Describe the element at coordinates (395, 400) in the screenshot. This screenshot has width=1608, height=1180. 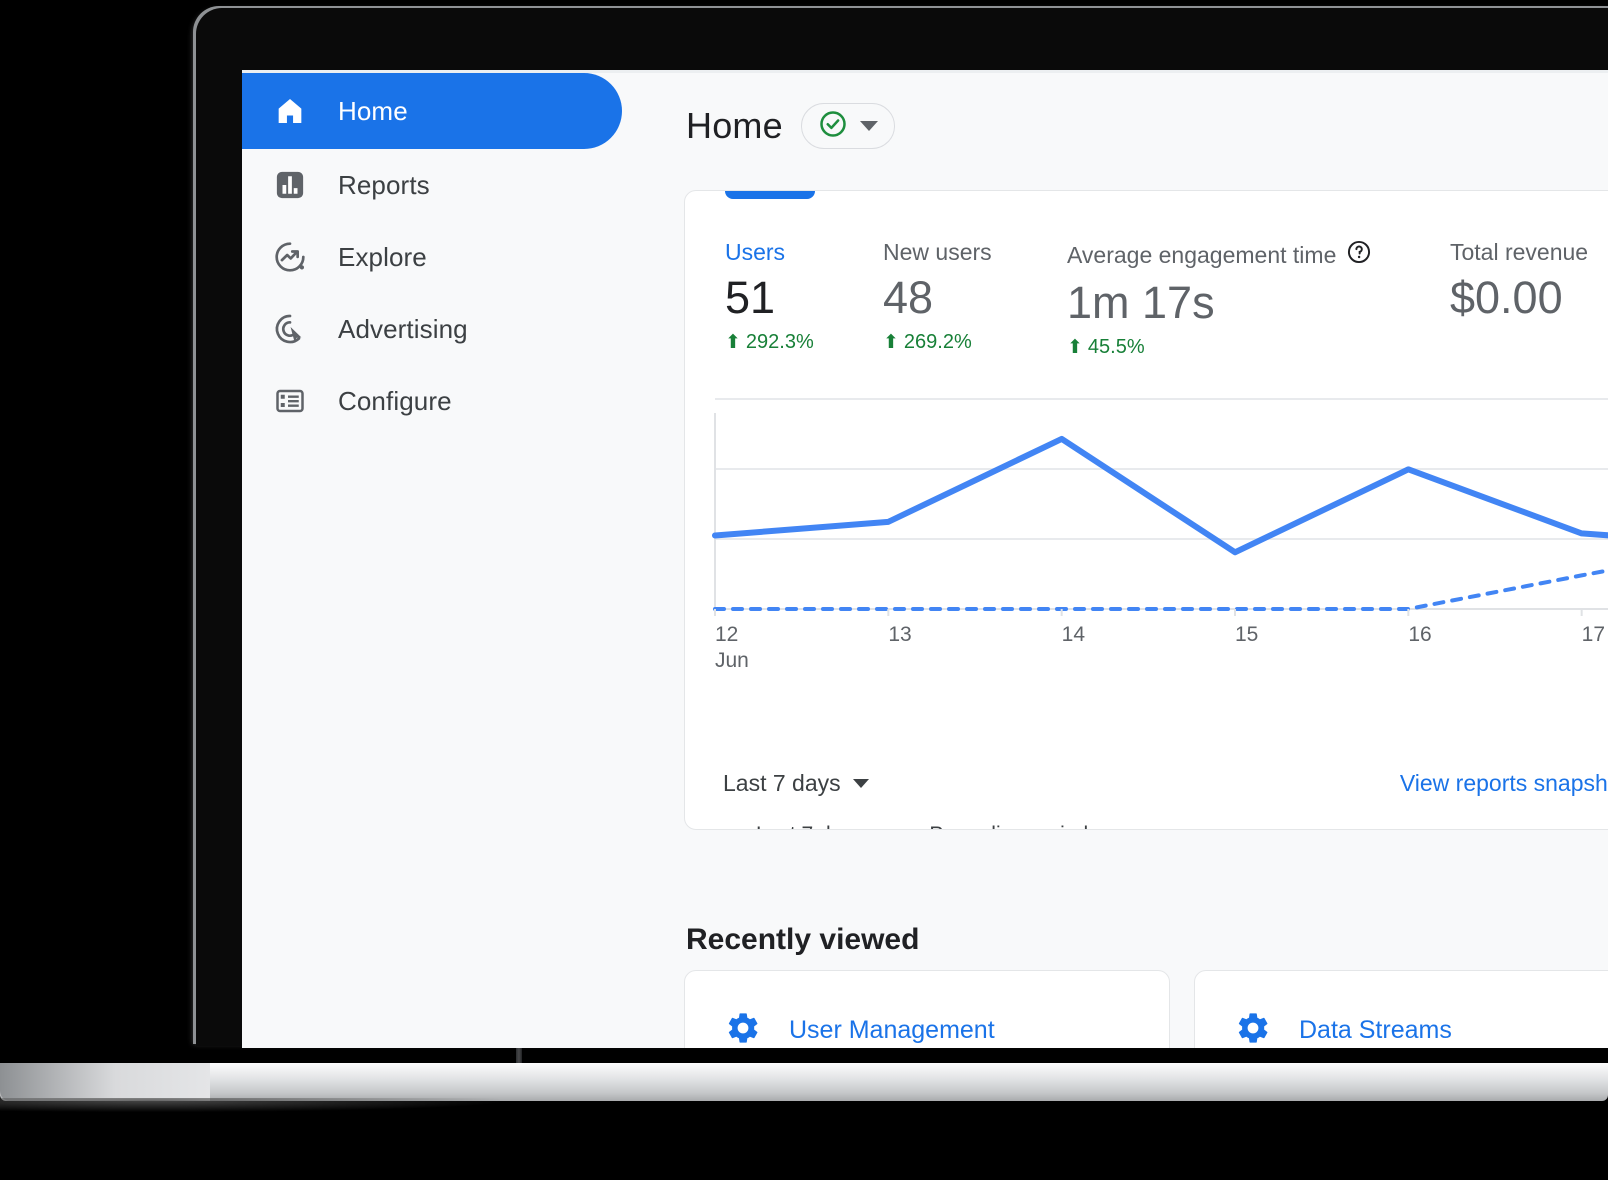
I see `sidebar-item-label: Configure` at that location.